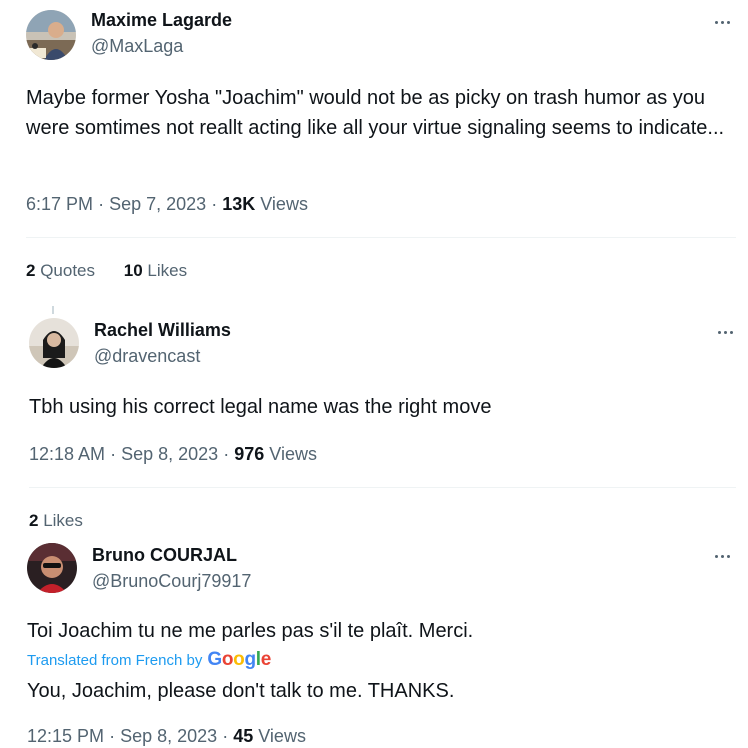 Image resolution: width=748 pixels, height=748 pixels. I want to click on tweet-meta: 12:18 AM · Sep 8, 2023 · 976 Views, so click(173, 454).